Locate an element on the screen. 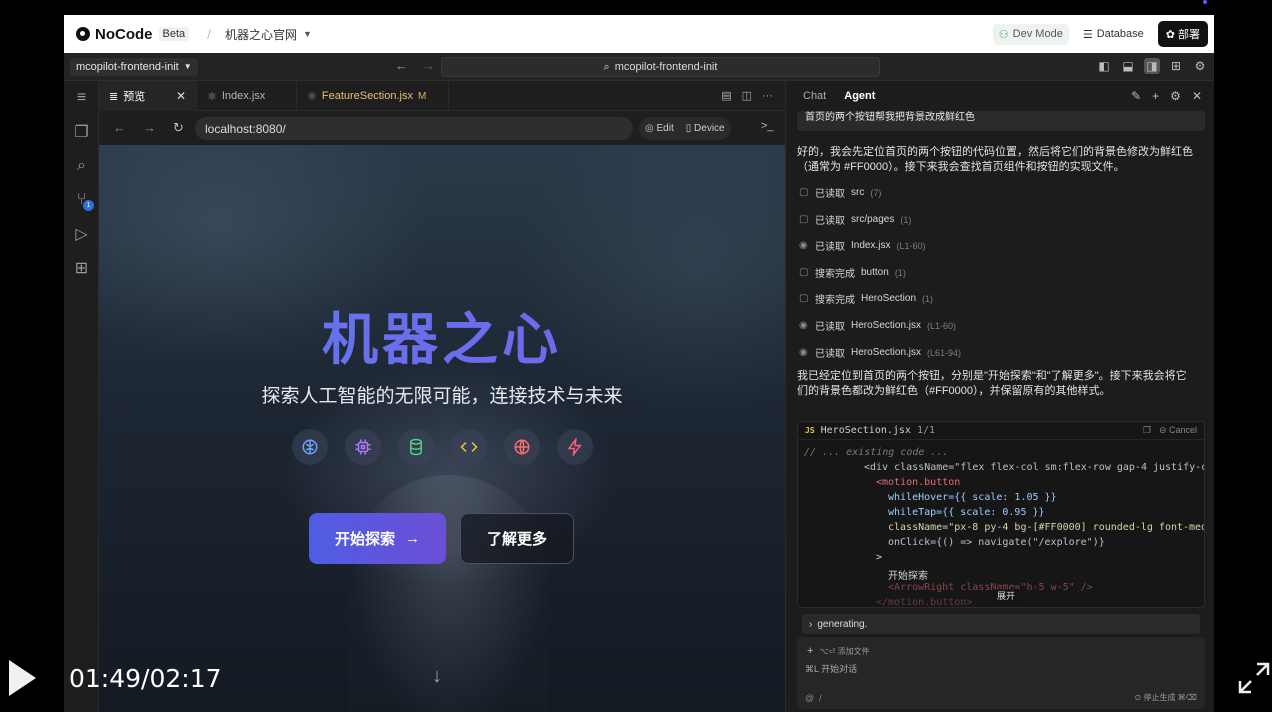 This screenshot has height=712, width=1272. code-line: </motion.button> is located at coordinates (924, 602).